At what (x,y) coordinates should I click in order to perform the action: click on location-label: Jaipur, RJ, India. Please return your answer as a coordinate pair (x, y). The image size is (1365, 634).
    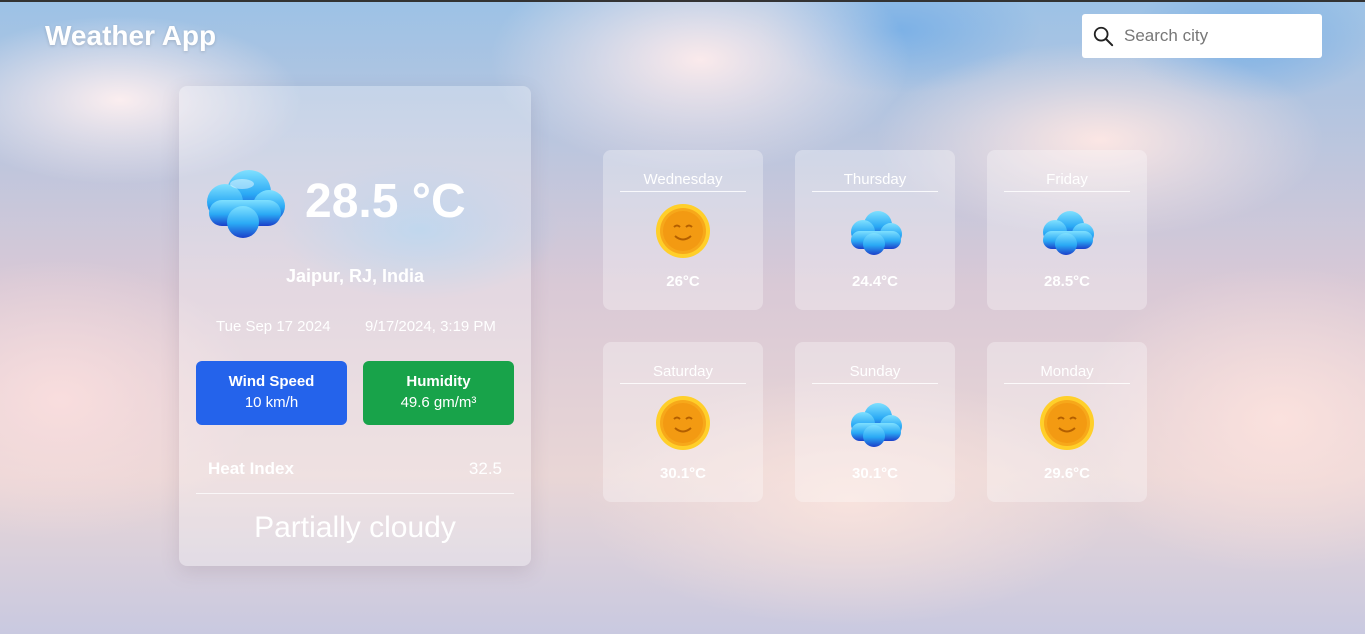
    Looking at the image, I should click on (355, 276).